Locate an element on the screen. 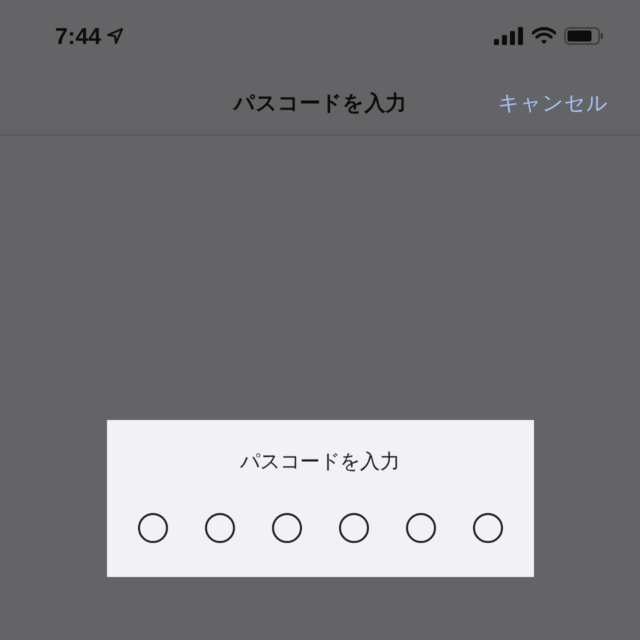  cancel-button: キャンセル is located at coordinates (553, 103).